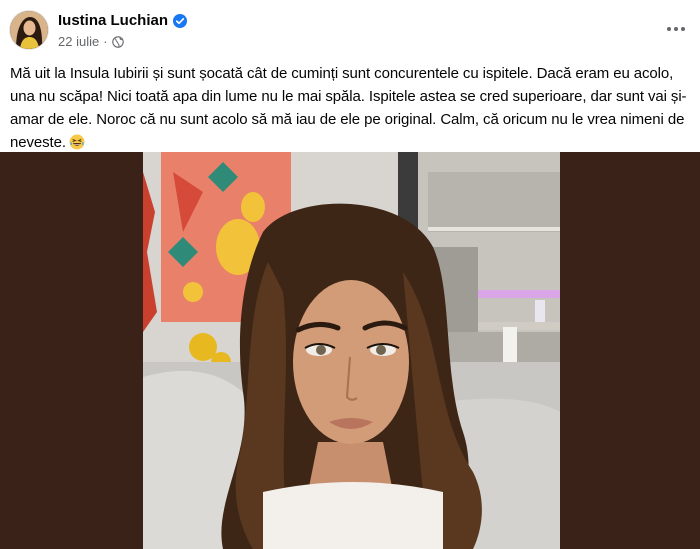 The image size is (700, 549). I want to click on more-horizontal-icon, so click(676, 29).